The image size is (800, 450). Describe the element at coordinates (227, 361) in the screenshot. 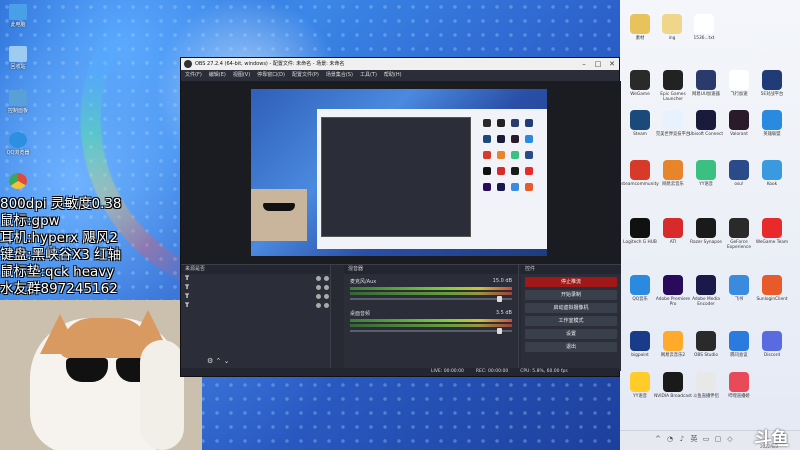

I see `chevron-down-icon: ⌄` at that location.